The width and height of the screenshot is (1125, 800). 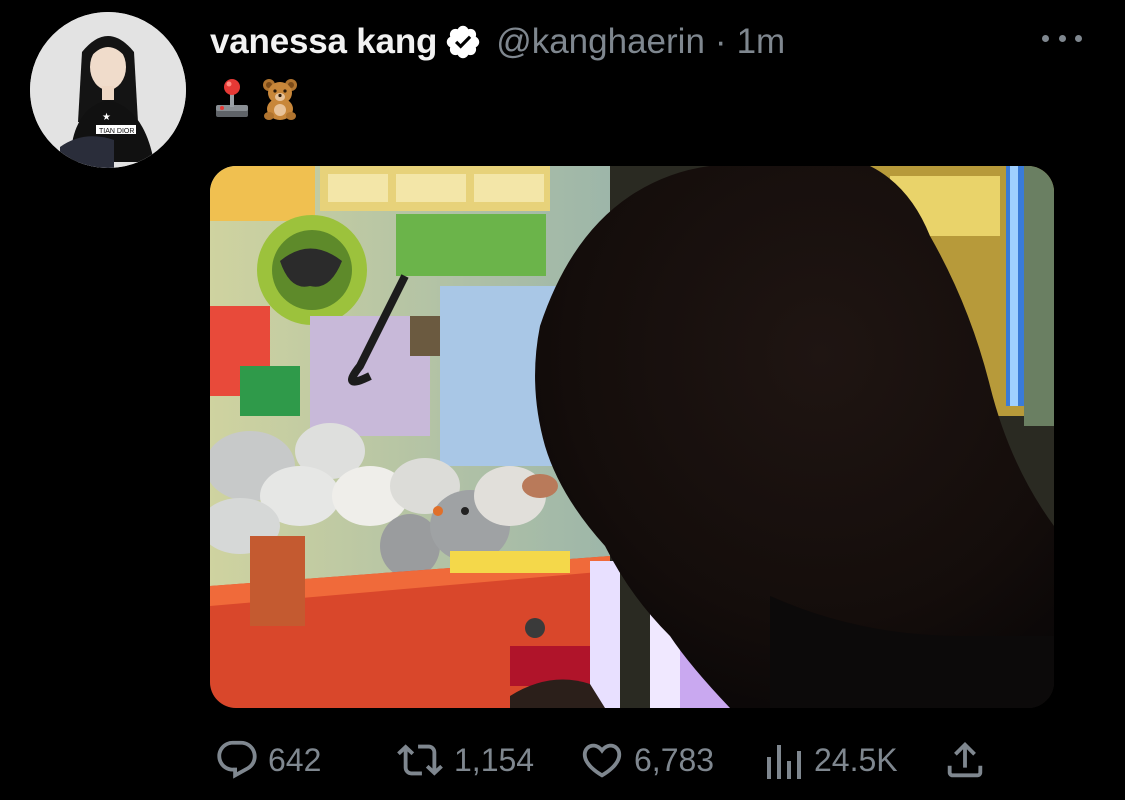 What do you see at coordinates (600, 42) in the screenshot?
I see `author-handle: @kanghaerin` at bounding box center [600, 42].